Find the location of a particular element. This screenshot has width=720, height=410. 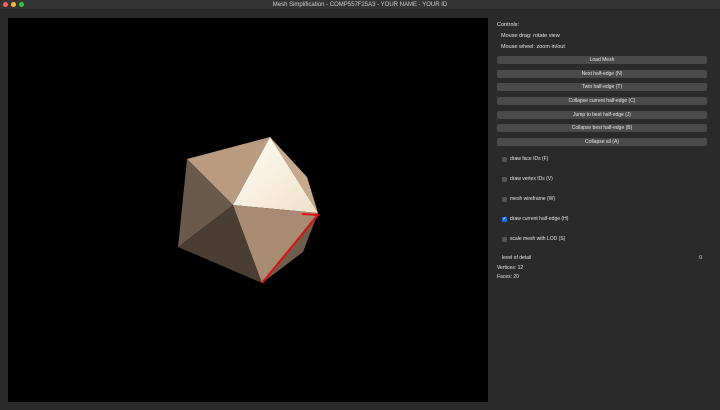

close-button is located at coordinates (5, 4).